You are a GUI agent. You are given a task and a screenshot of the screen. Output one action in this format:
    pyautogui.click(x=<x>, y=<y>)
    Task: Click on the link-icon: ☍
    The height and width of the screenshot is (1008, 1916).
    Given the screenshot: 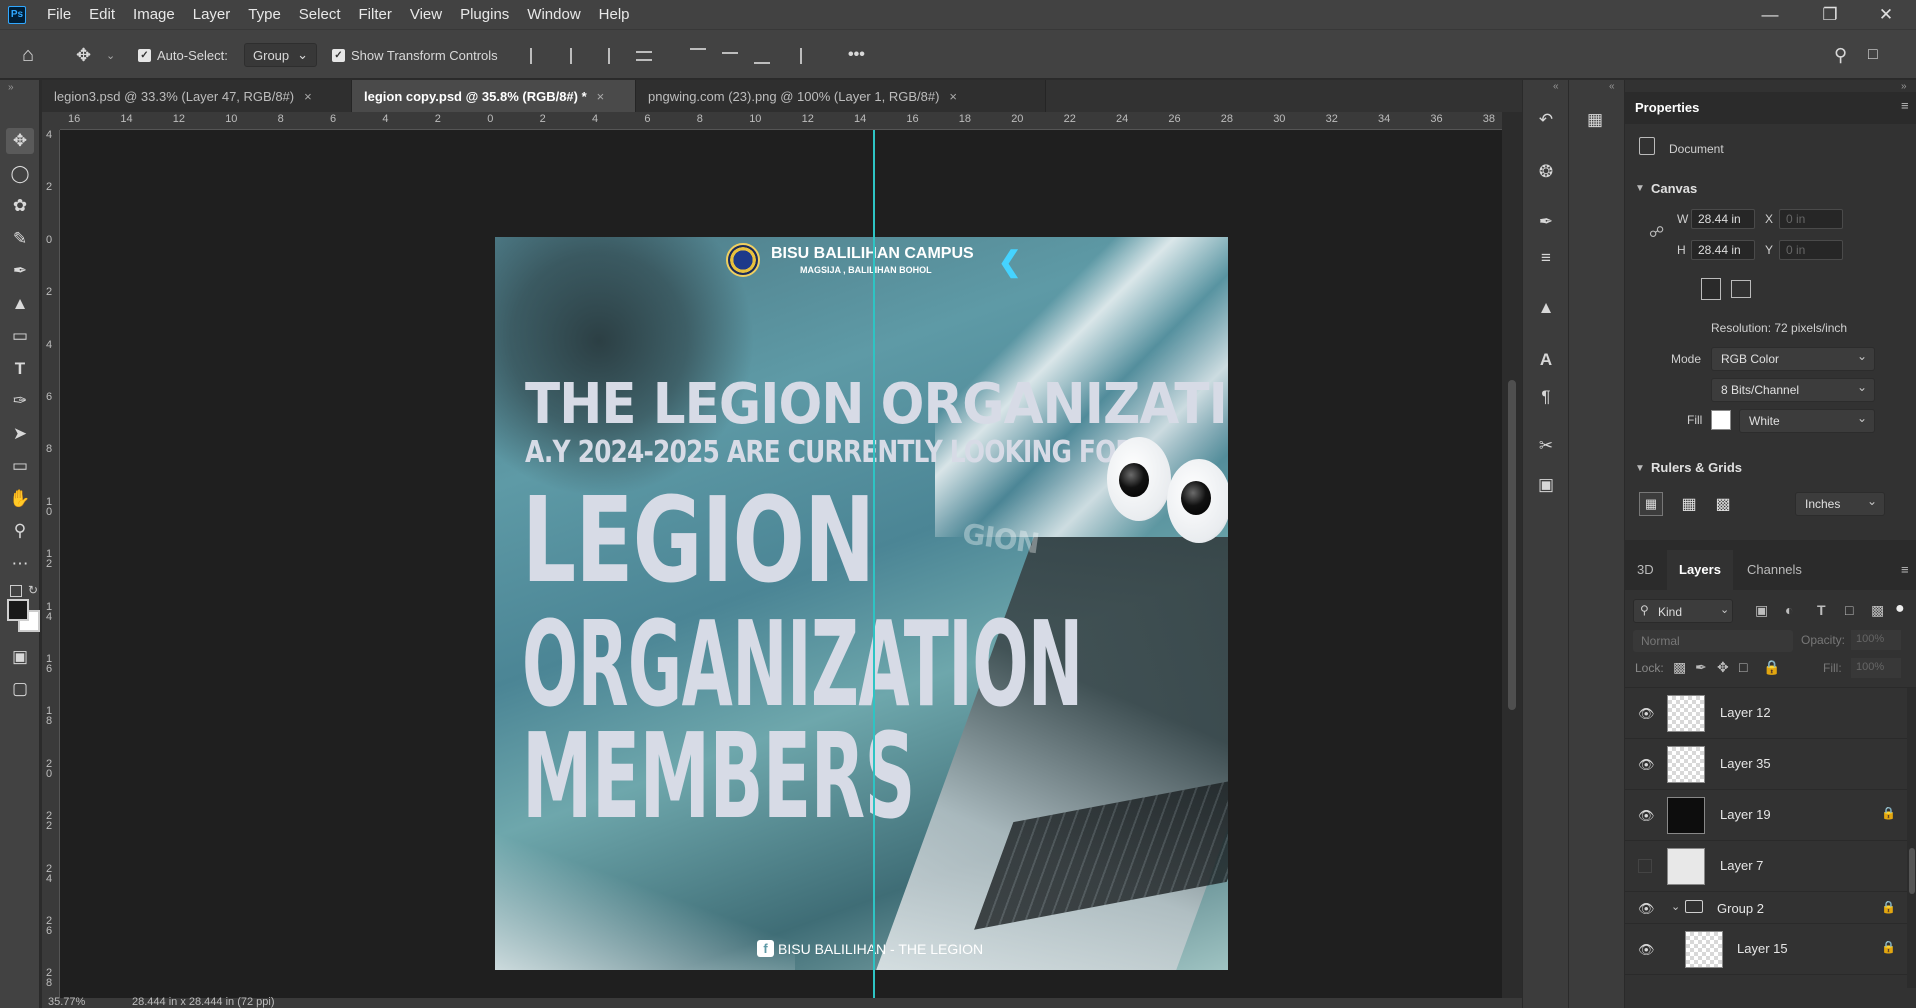 What is the action you would take?
    pyautogui.click(x=1656, y=232)
    